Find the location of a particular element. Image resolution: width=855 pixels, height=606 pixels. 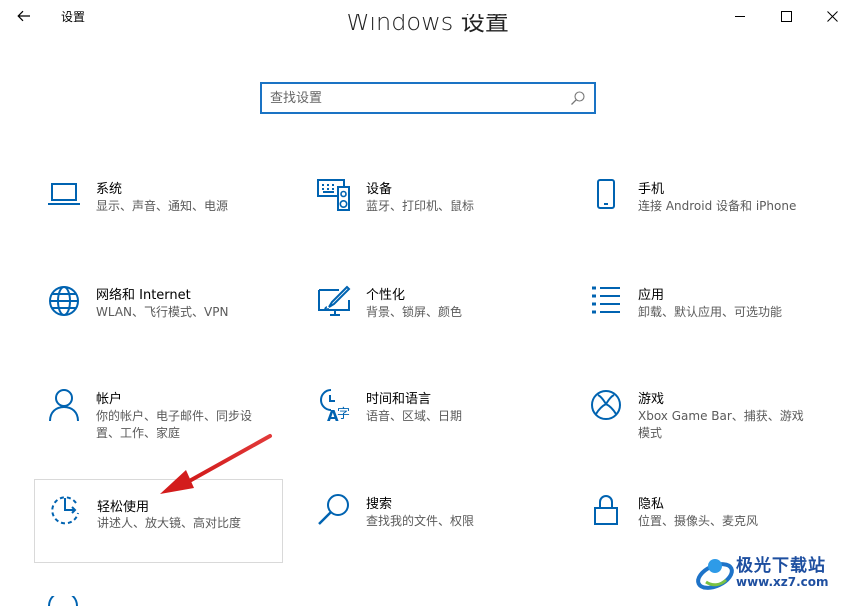

category-description: 卸载、默认应用、可选功能 is located at coordinates (710, 312).